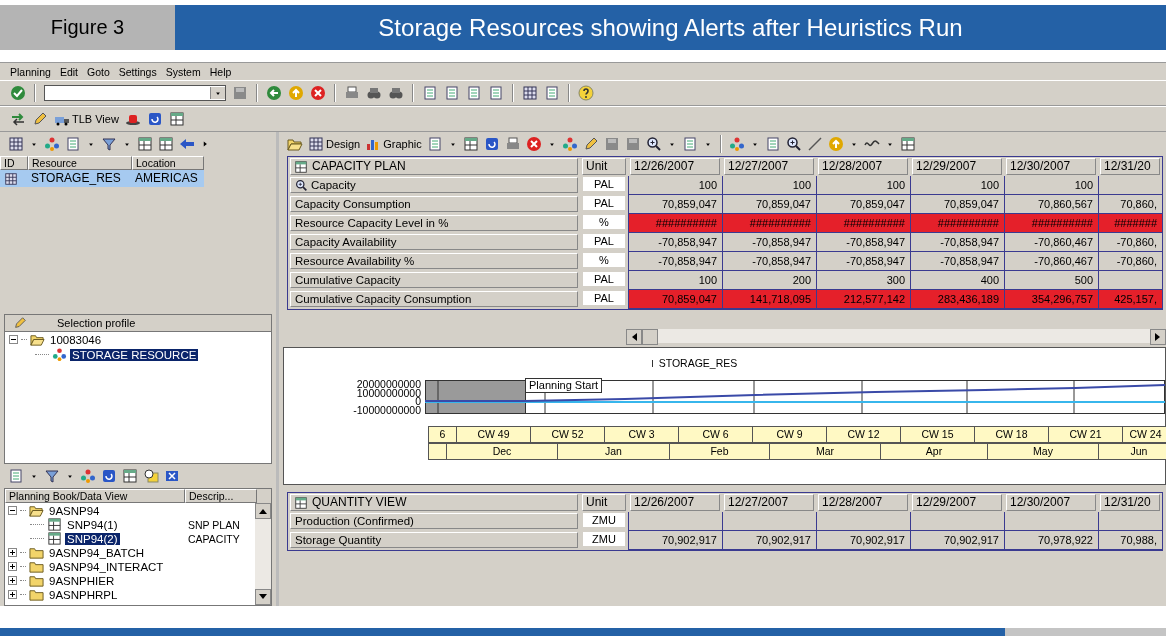 The width and height of the screenshot is (1166, 636). What do you see at coordinates (76, 339) in the screenshot?
I see `tree-item: 10083046` at bounding box center [76, 339].